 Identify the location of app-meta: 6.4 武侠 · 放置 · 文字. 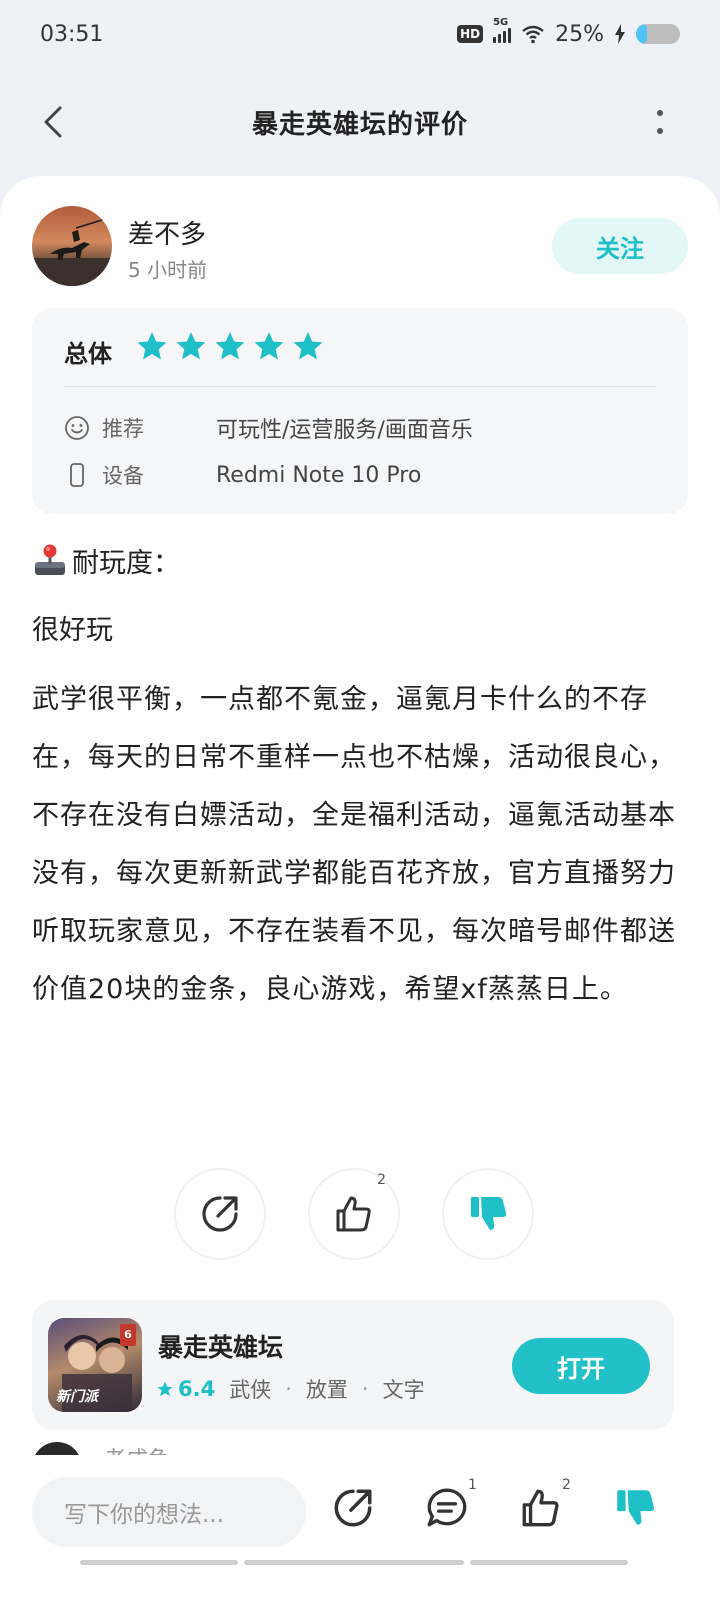
(290, 1389).